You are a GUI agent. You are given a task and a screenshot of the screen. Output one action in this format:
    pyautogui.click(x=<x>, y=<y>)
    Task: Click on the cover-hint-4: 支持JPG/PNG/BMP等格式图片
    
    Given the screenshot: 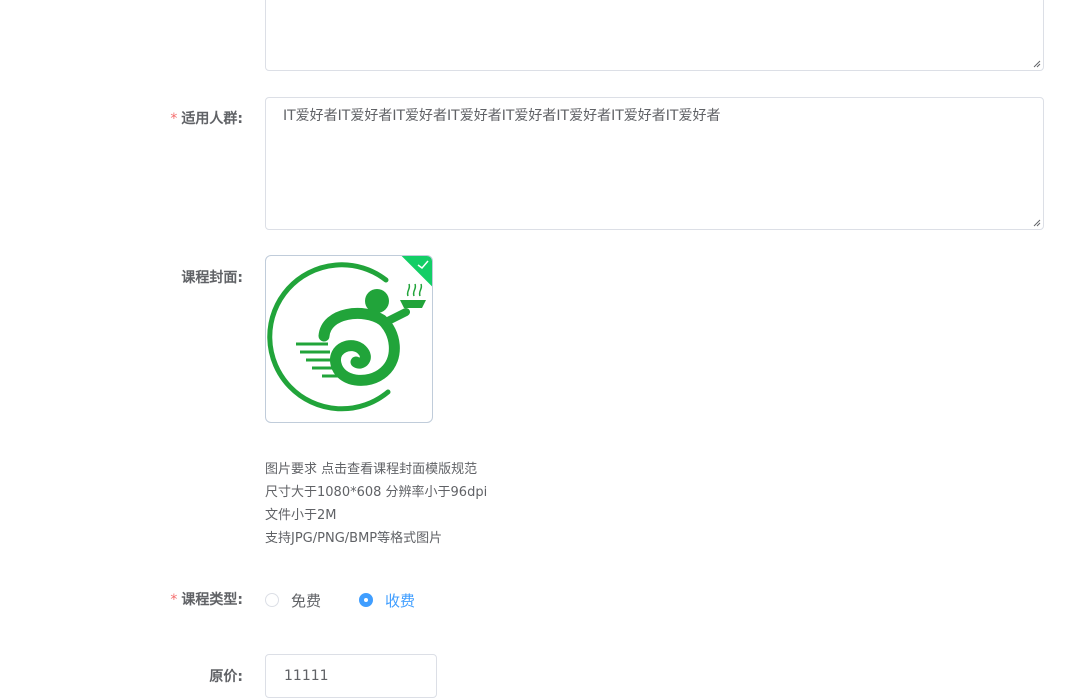 What is the action you would take?
    pyautogui.click(x=354, y=538)
    